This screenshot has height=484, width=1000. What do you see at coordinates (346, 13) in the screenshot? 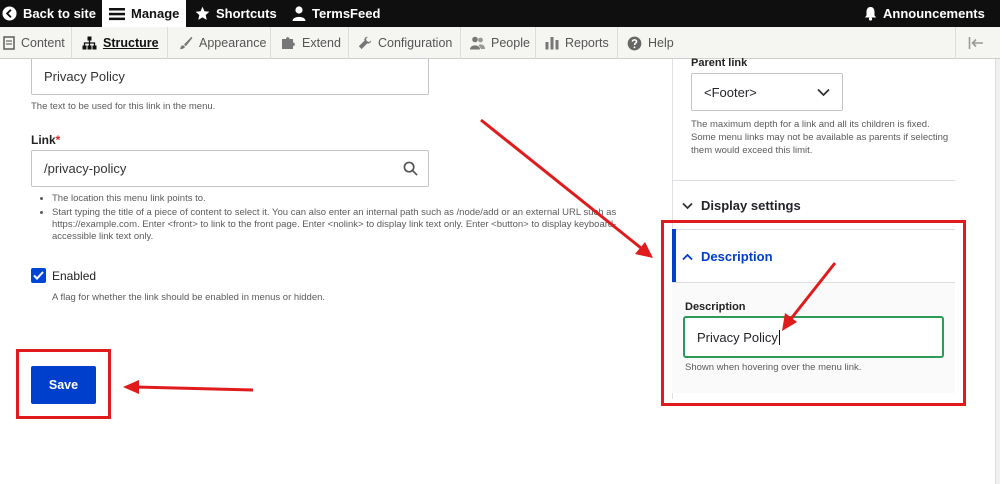
I see `user-name: TermsFeed` at bounding box center [346, 13].